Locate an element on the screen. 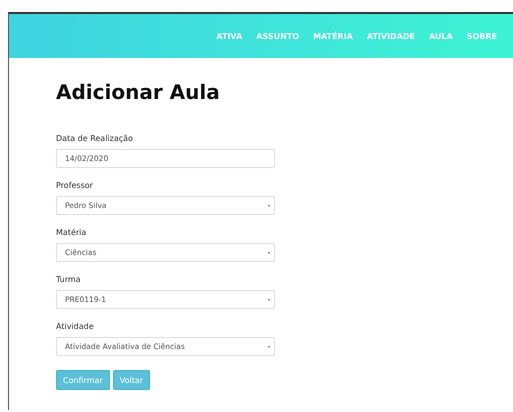  nav-link: ATIVA is located at coordinates (229, 36).